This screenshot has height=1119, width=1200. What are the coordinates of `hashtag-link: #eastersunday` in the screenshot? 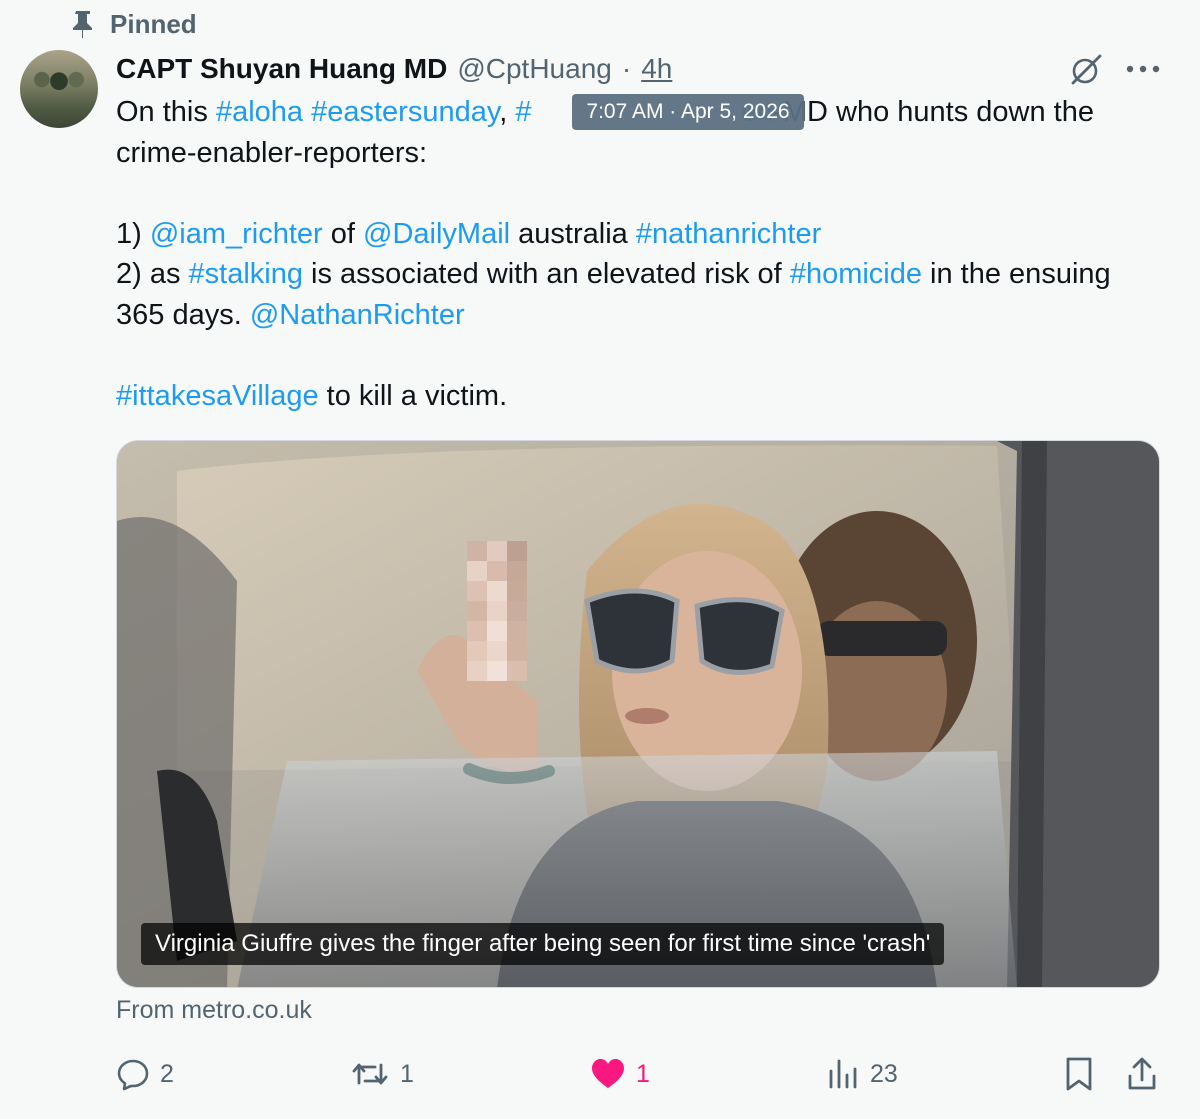 It's located at (405, 112).